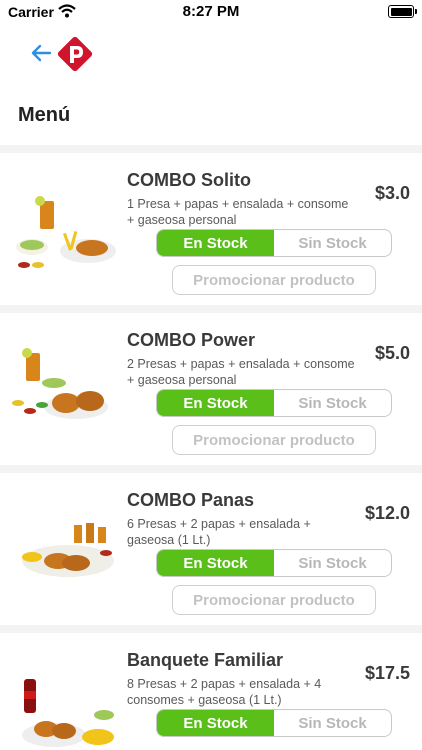 The width and height of the screenshot is (422, 750). Describe the element at coordinates (189, 180) in the screenshot. I see `product-name: COMBO Solito` at that location.